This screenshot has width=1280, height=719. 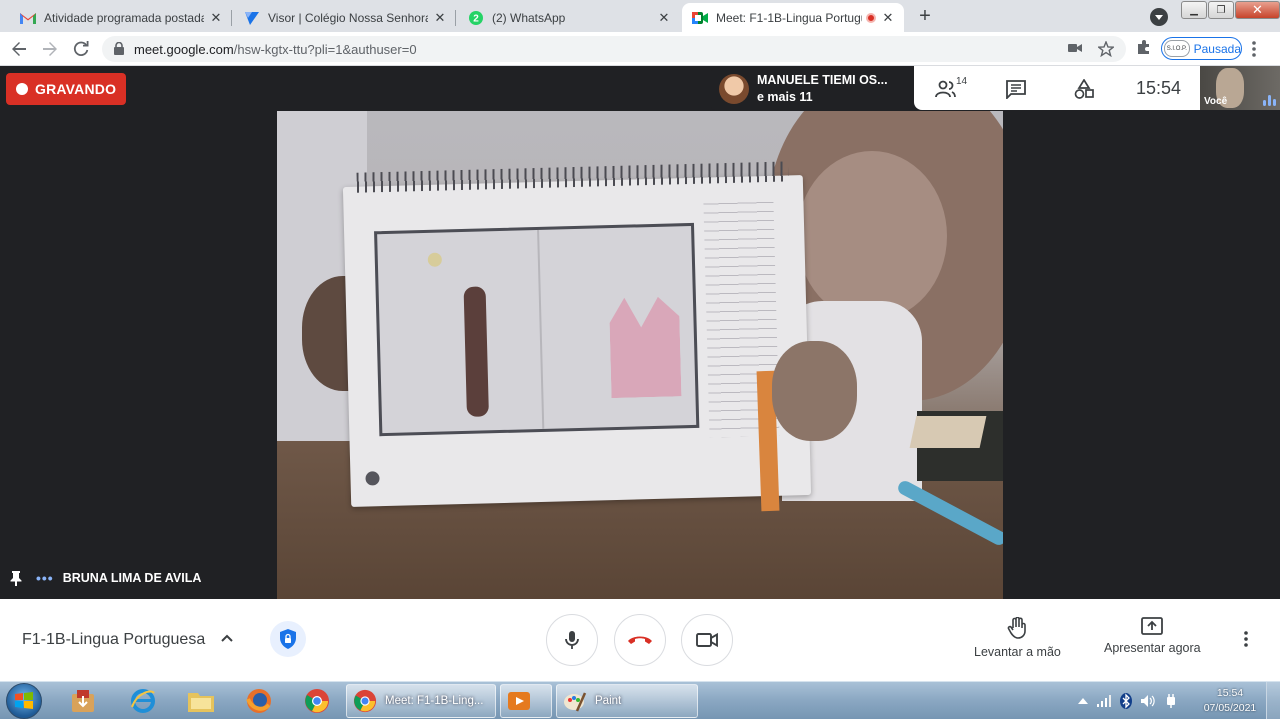 I want to click on chat-button, so click(x=1016, y=89).